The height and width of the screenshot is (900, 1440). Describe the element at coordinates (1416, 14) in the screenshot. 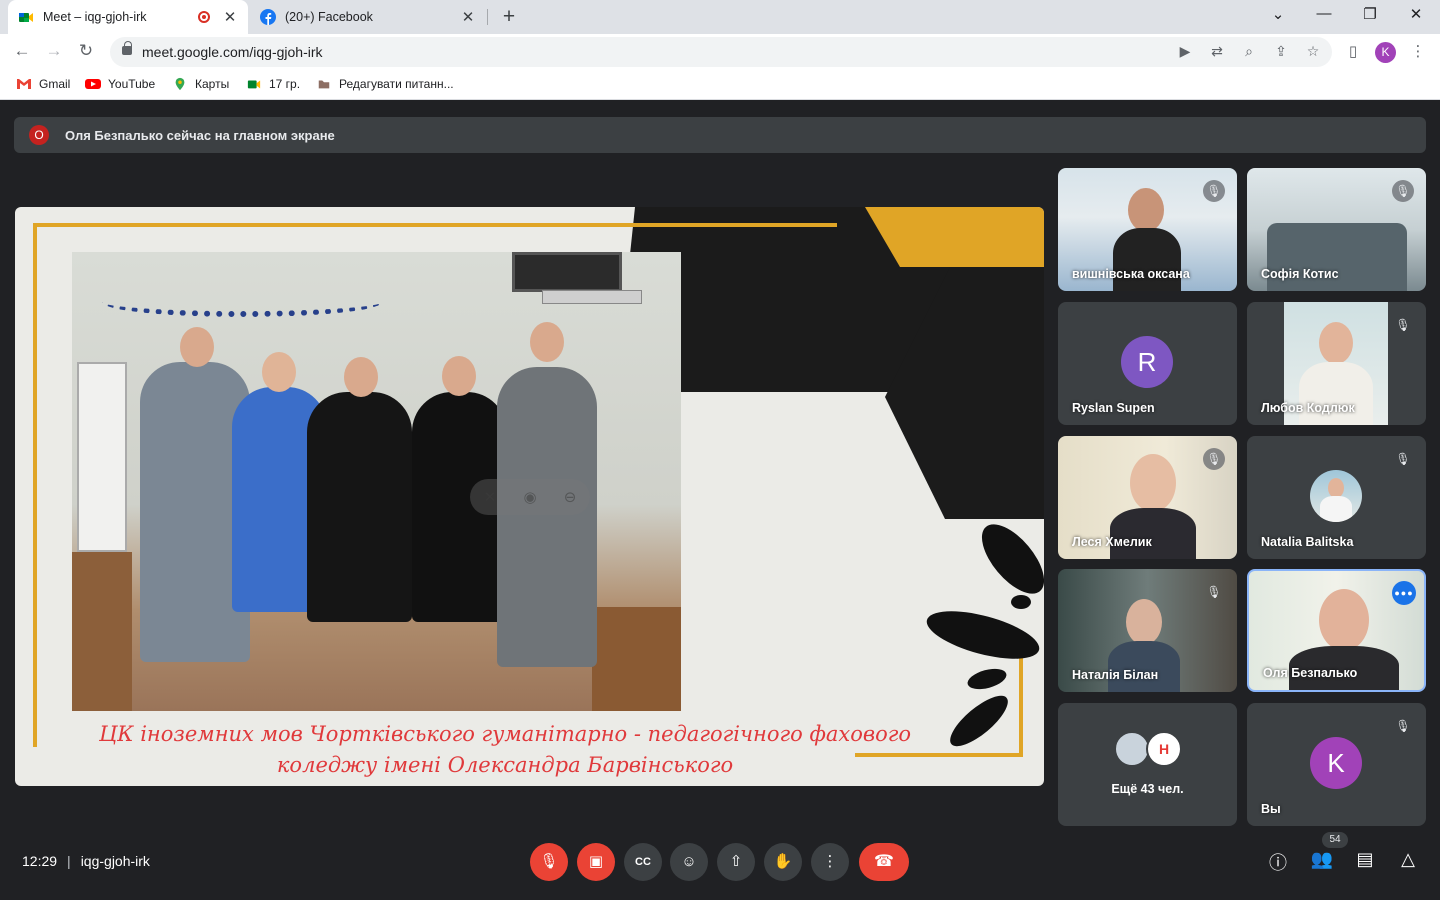

I see `close-window-button: ✕` at that location.